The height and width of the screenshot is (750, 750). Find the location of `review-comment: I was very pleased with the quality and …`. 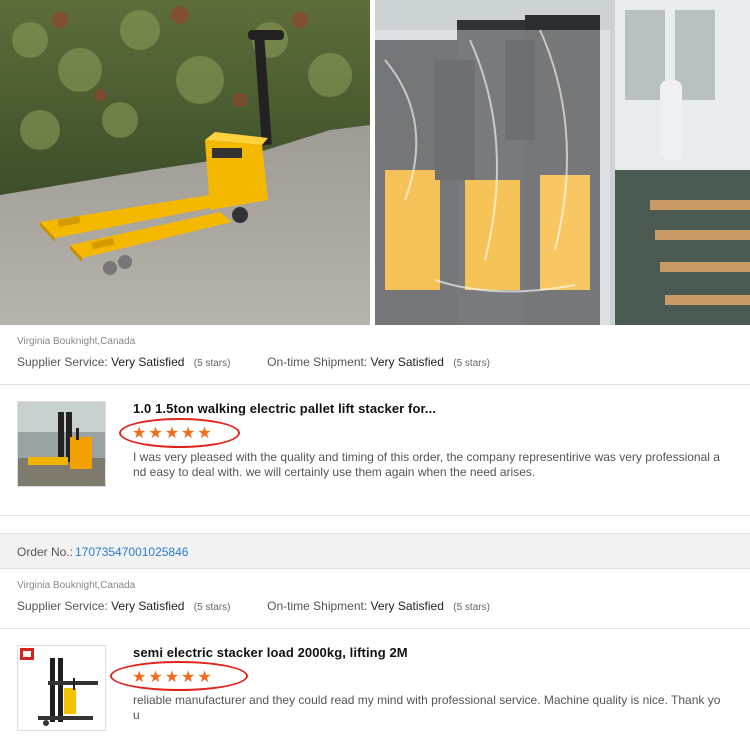

review-comment: I was very pleased with the quality and … is located at coordinates (426, 464).